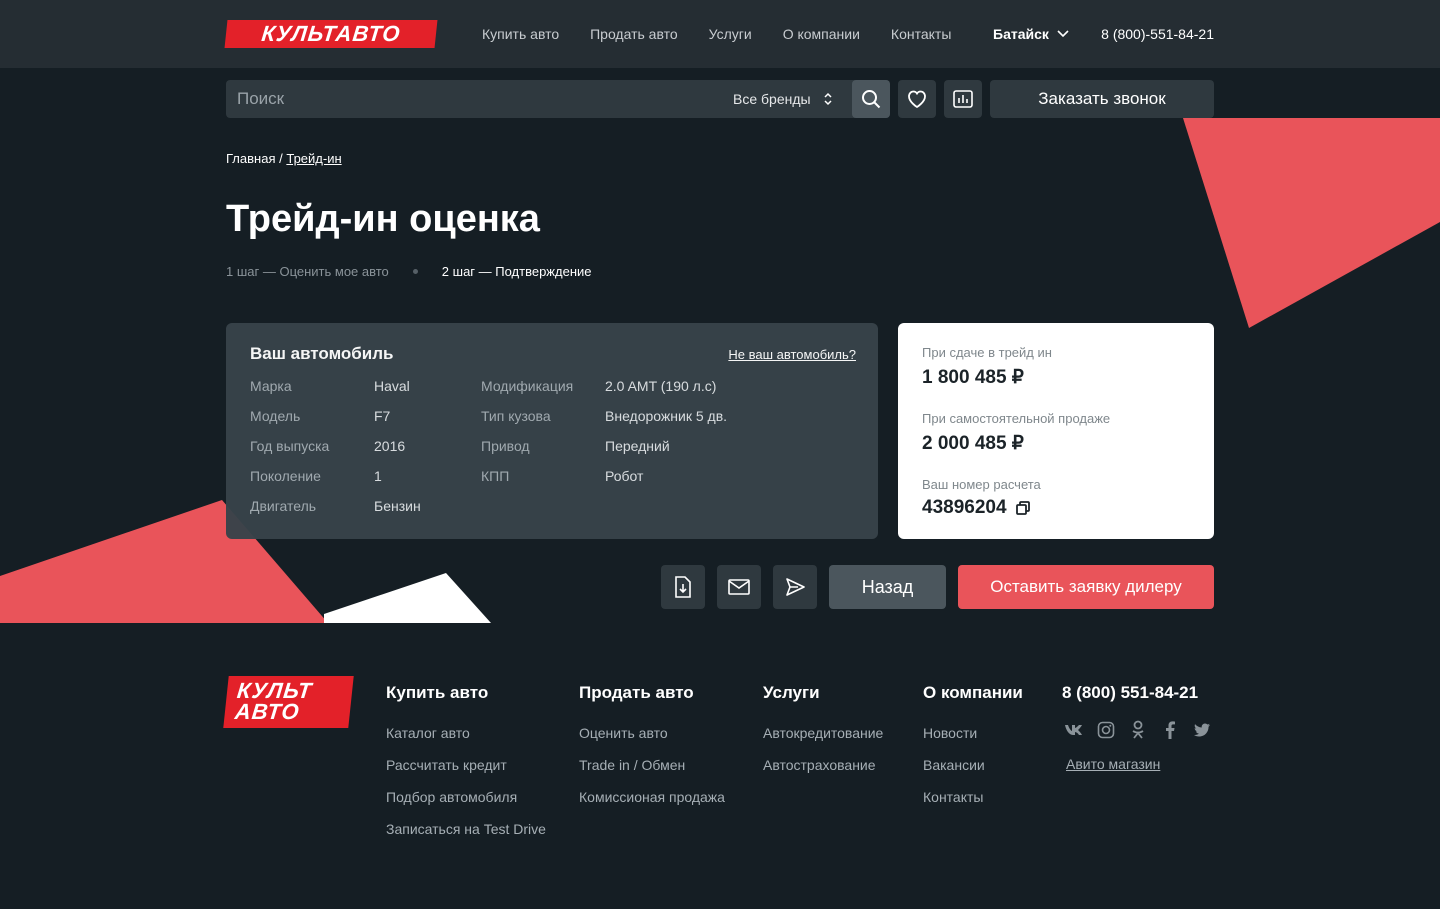  What do you see at coordinates (516, 271) in the screenshot?
I see `step-2: 2 шаг — Подтверждение` at bounding box center [516, 271].